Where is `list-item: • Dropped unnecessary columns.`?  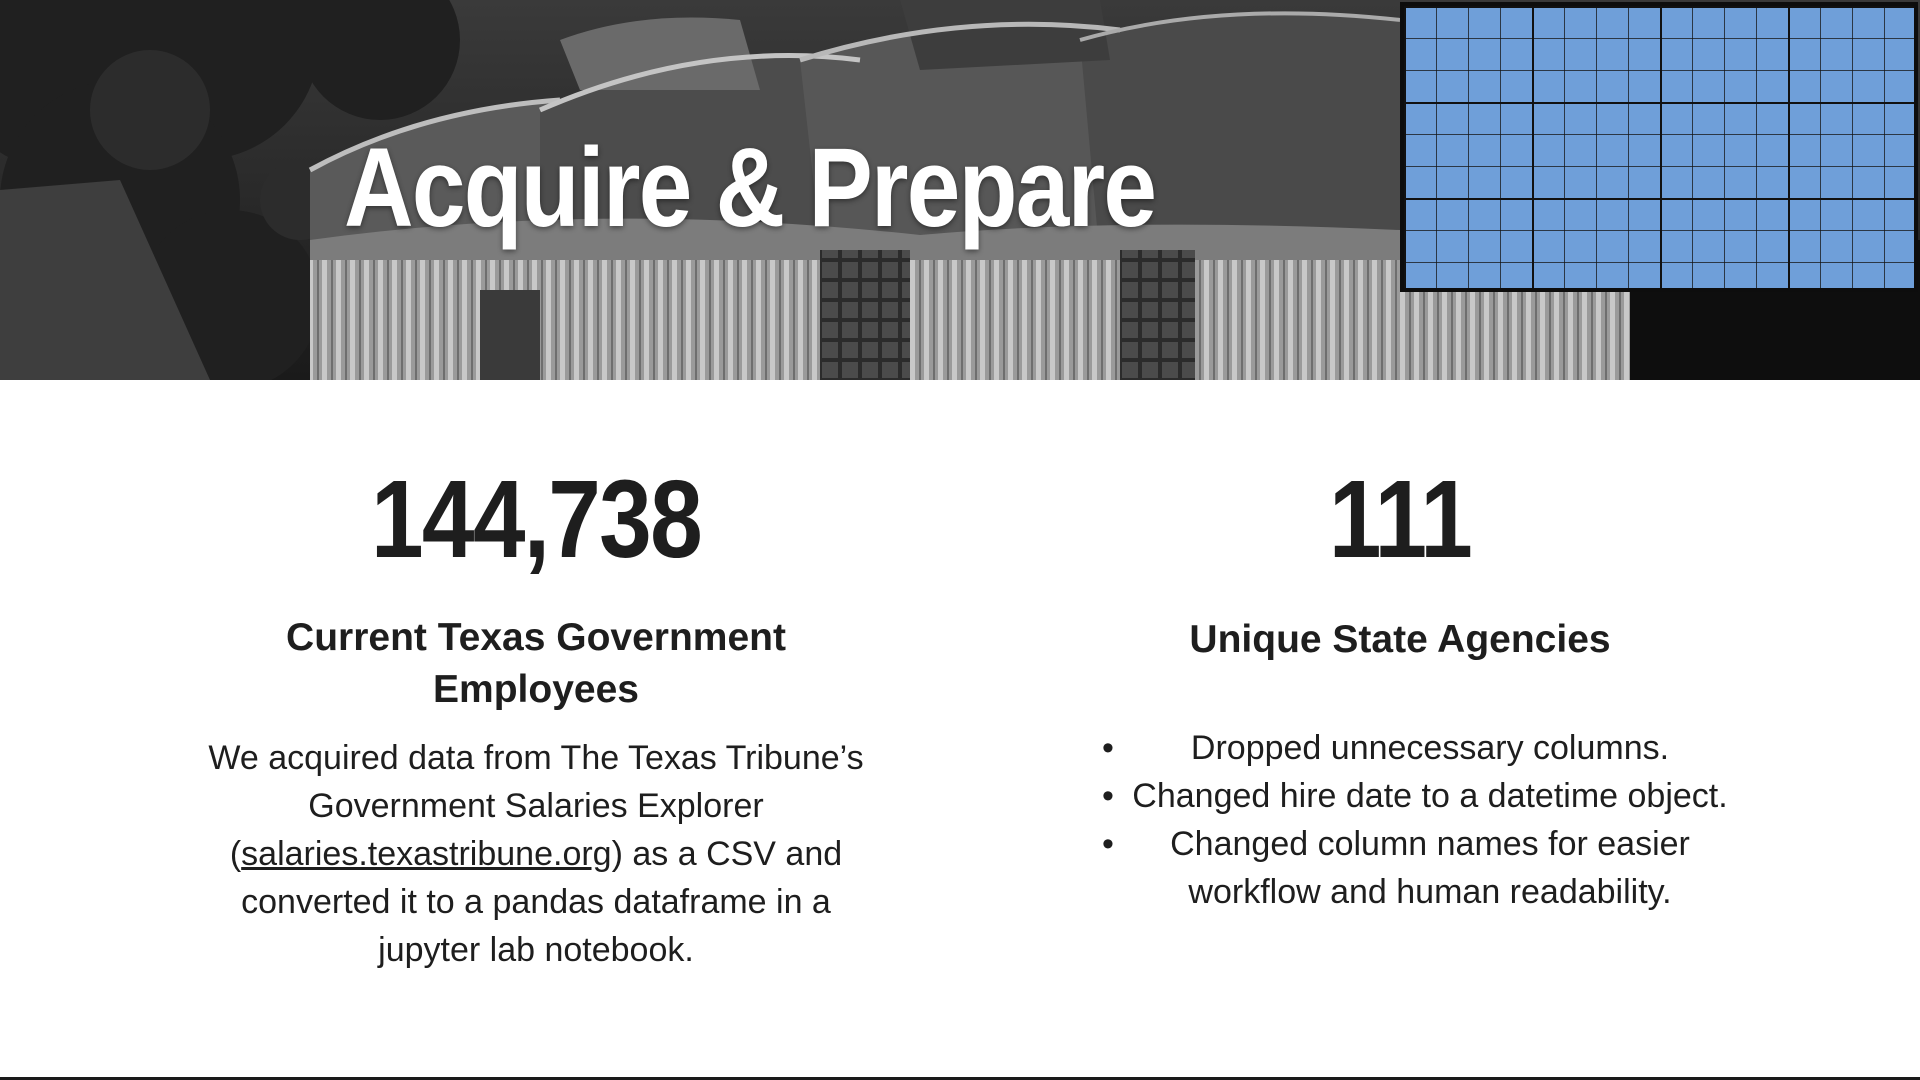
list-item: • Dropped unnecessary columns. is located at coordinates (1410, 748).